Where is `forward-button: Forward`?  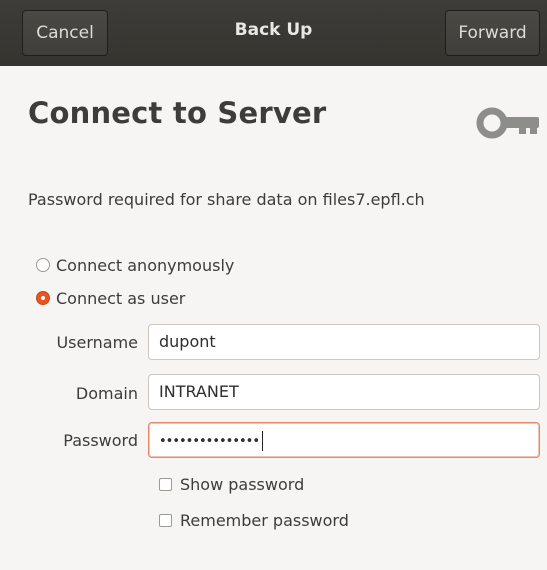 forward-button: Forward is located at coordinates (492, 33).